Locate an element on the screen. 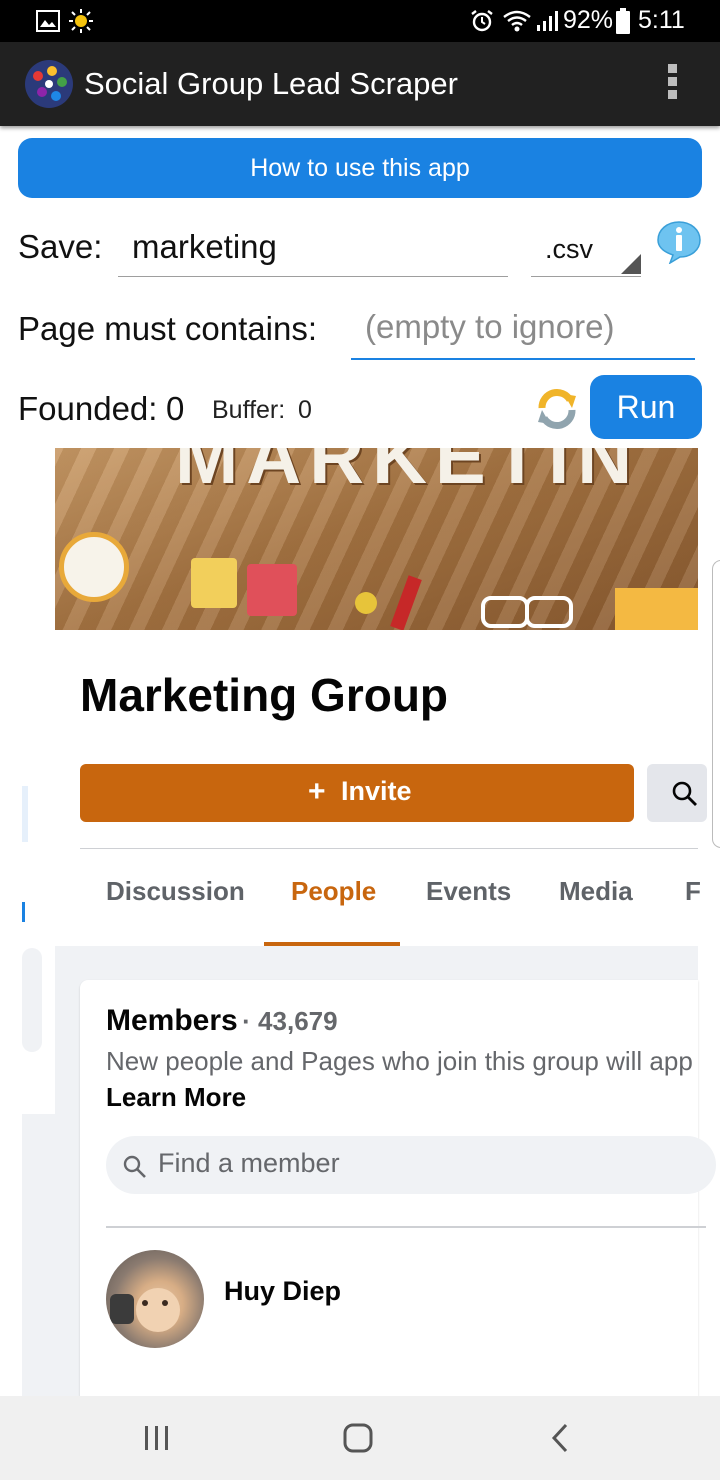 This screenshot has height=1480, width=720. find-member-search: Find a member is located at coordinates (411, 1165).